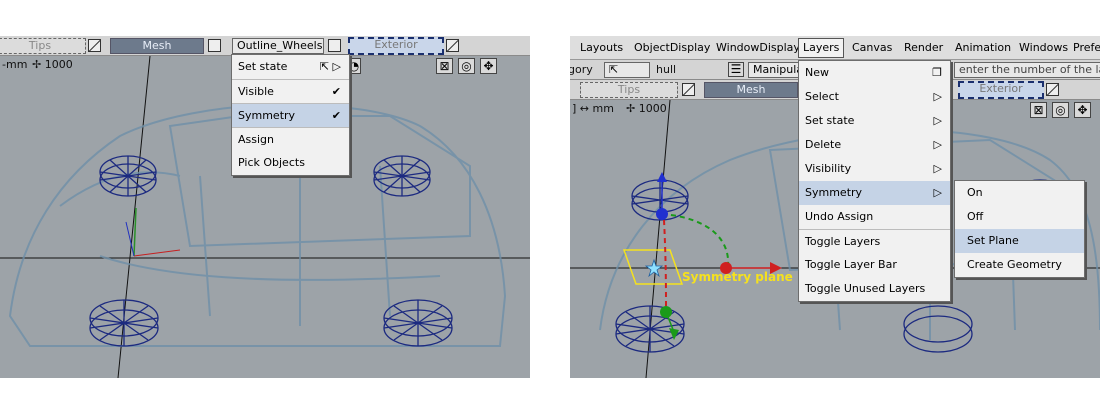 This screenshot has width=1100, height=420. I want to click on menu-item-label: Assign, so click(256, 139).